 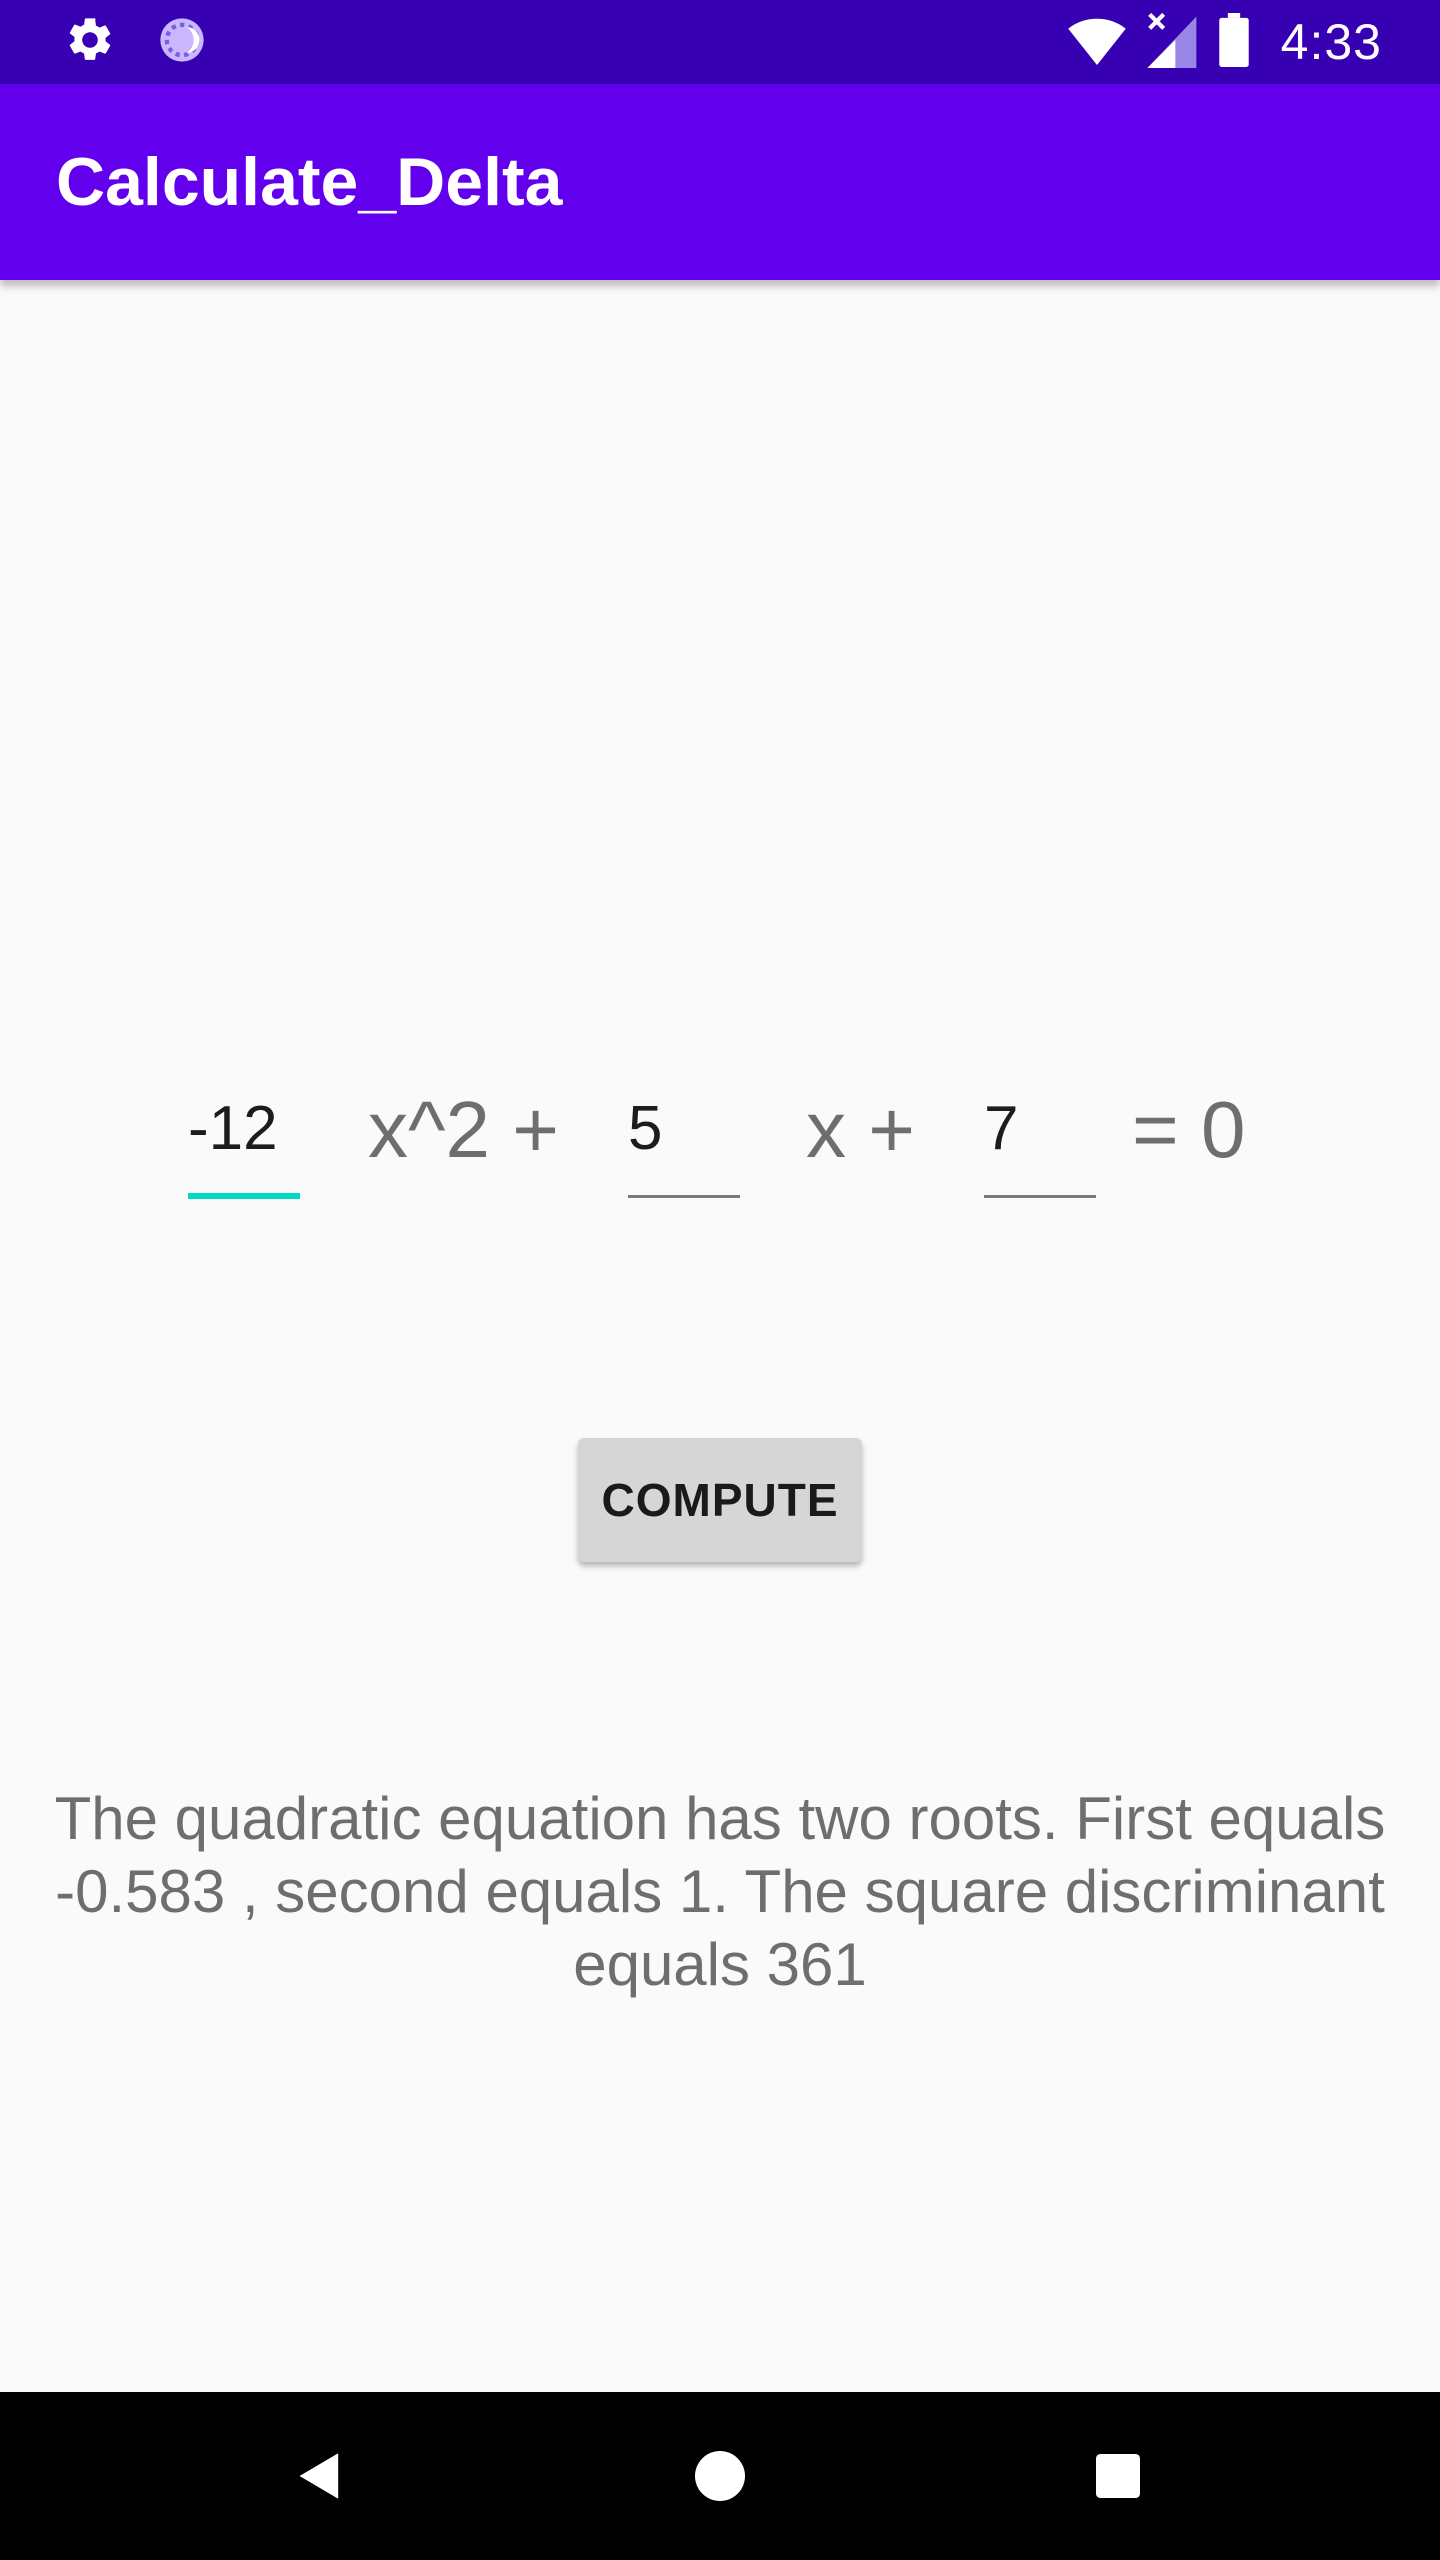 What do you see at coordinates (463, 1129) in the screenshot?
I see `x-squared-term-label: x^2 +` at bounding box center [463, 1129].